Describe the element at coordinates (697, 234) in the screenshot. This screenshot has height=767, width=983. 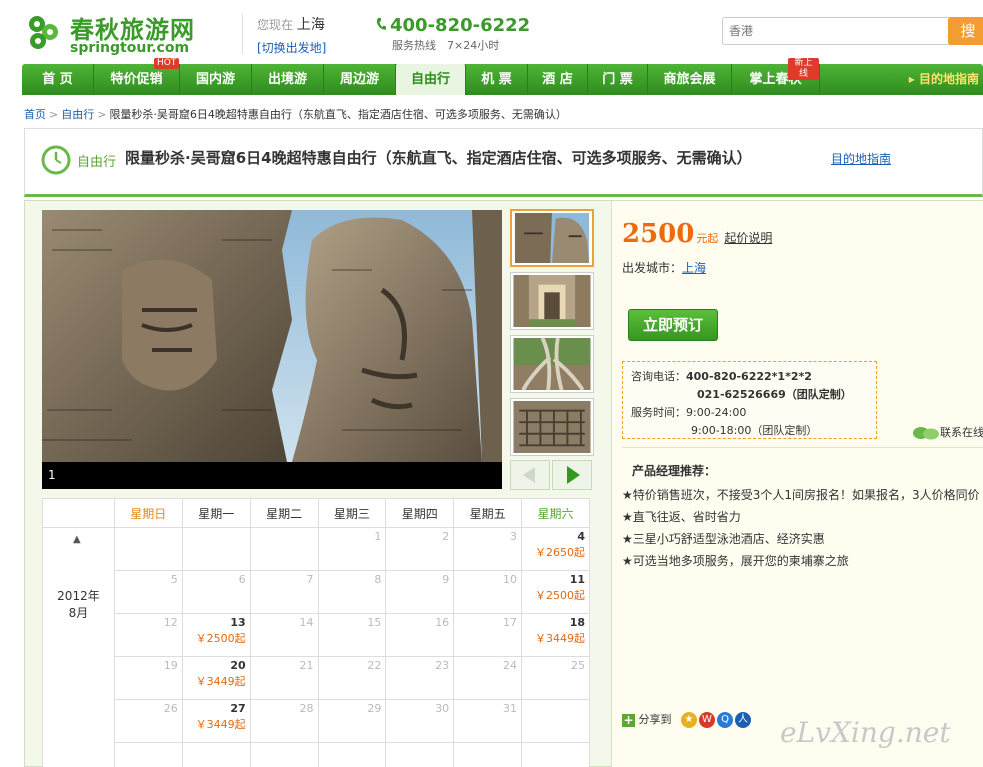
I see `price-block: 2500 元起 起价说明` at that location.